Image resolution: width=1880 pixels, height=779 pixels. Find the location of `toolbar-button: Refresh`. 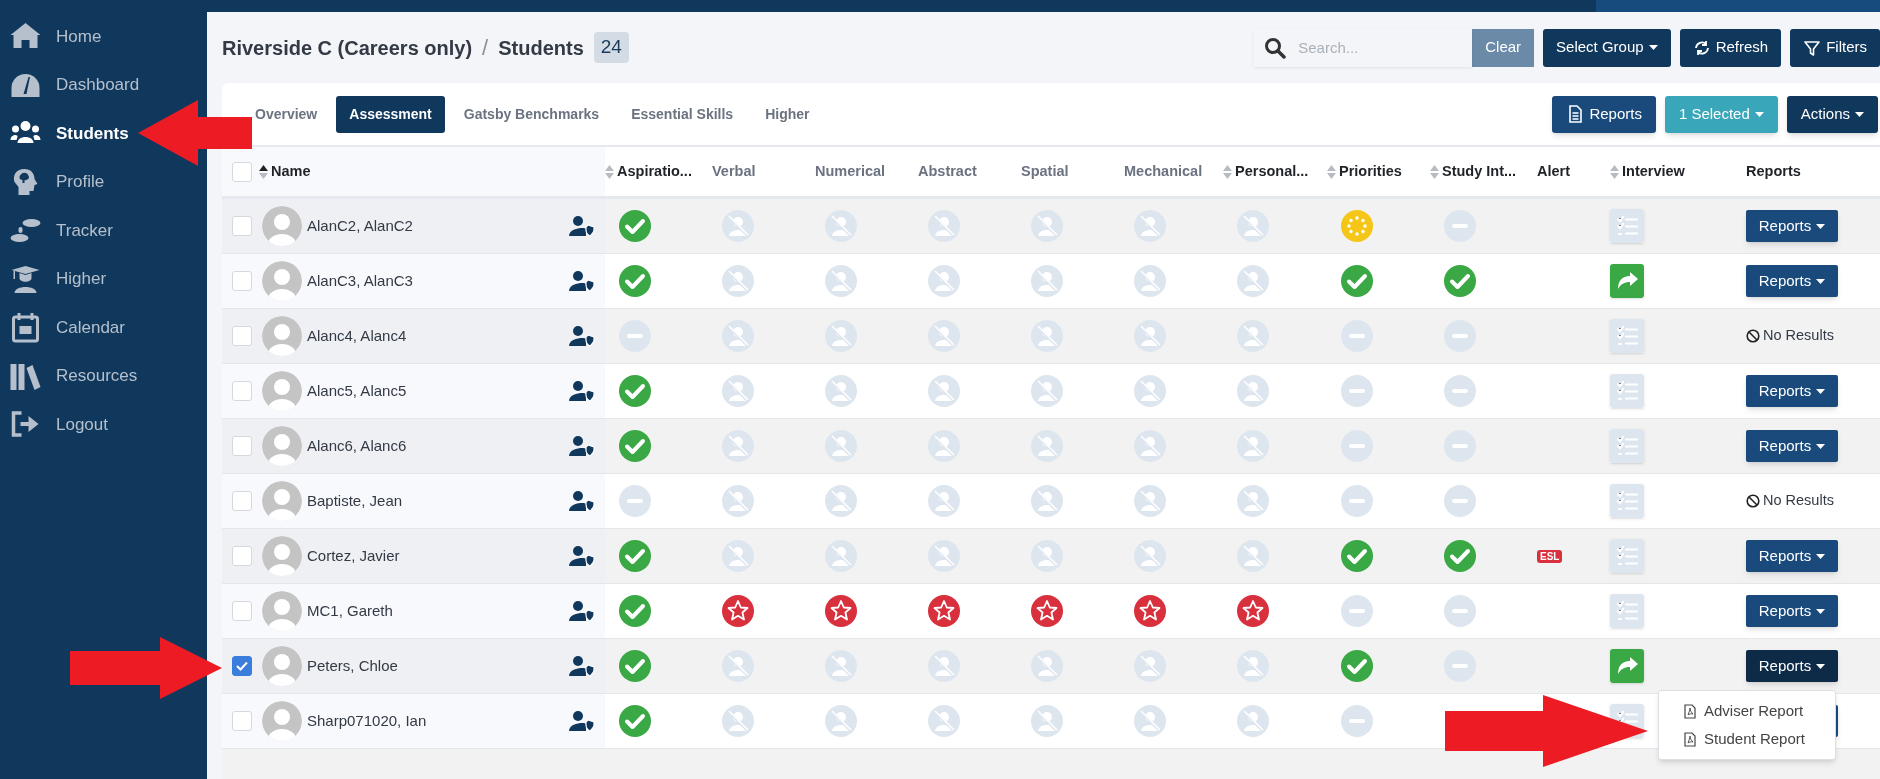

toolbar-button: Refresh is located at coordinates (1730, 47).